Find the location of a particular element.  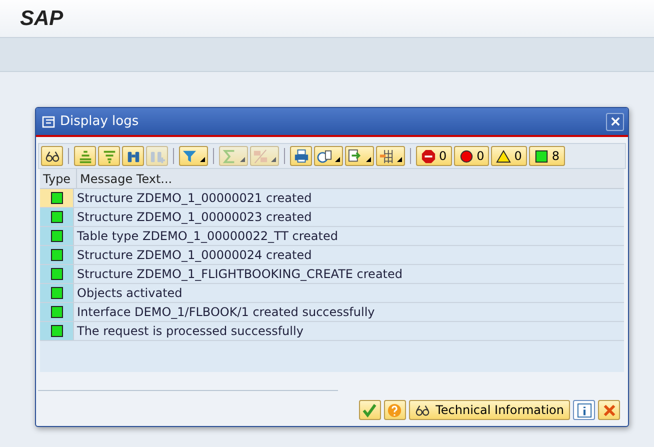

message-text: The request is processed successfully is located at coordinates (349, 331).